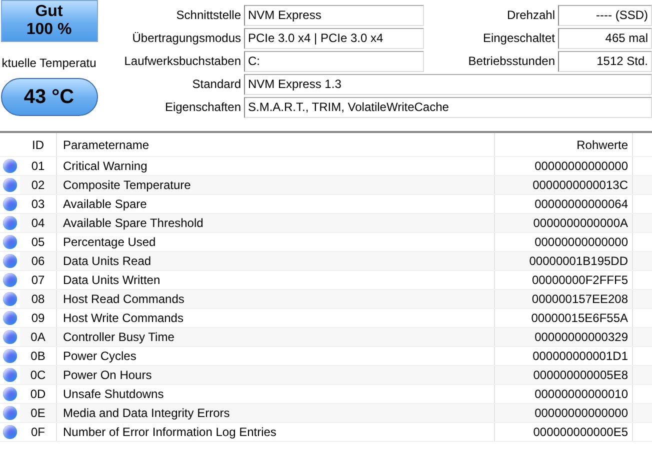 The image size is (652, 458). What do you see at coordinates (38, 280) in the screenshot?
I see `table-cell: 07` at bounding box center [38, 280].